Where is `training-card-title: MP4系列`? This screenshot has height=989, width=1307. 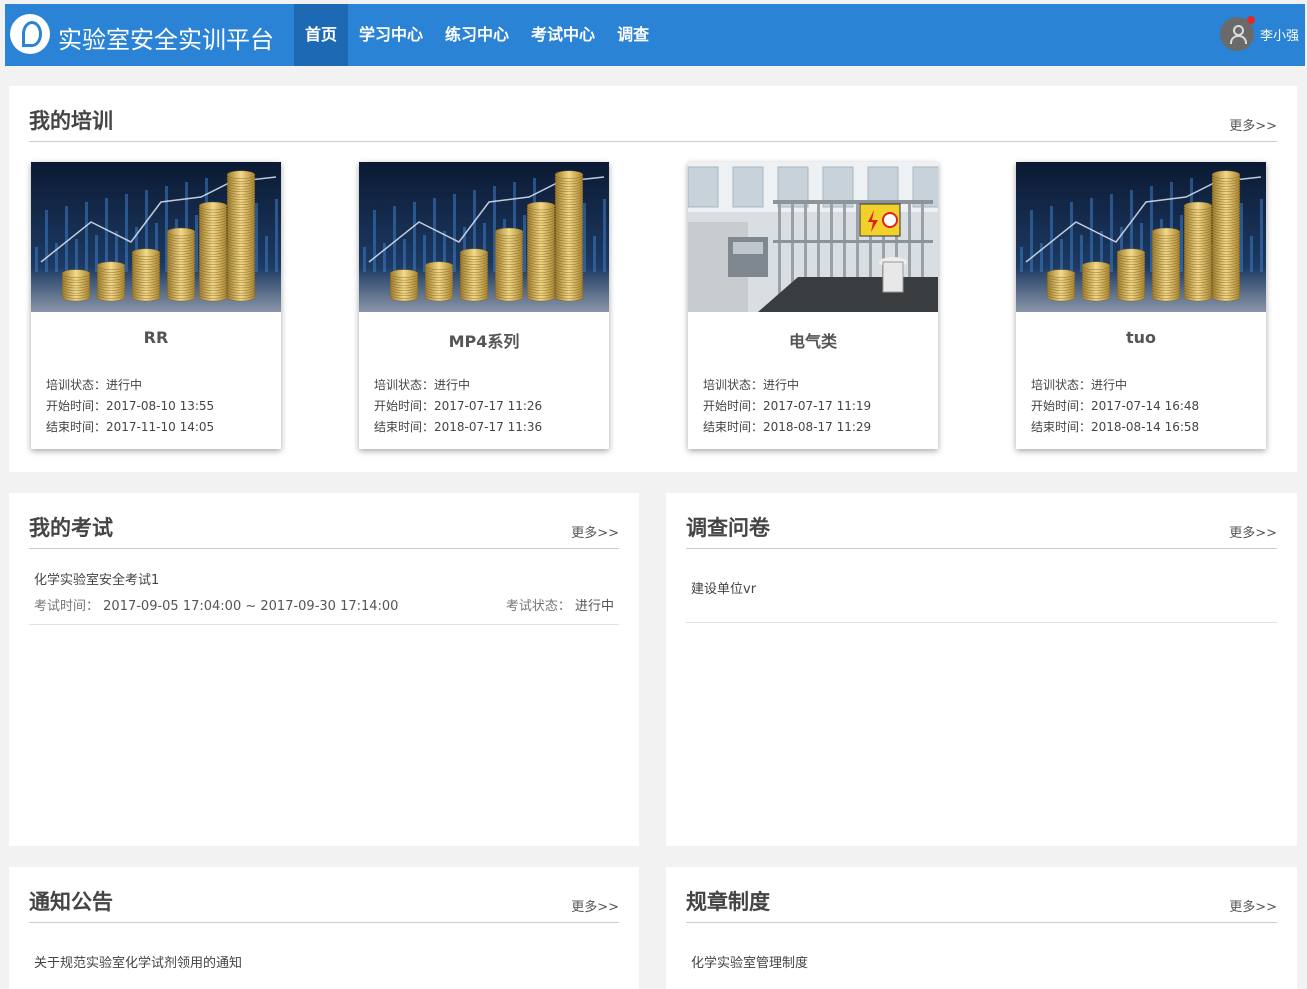 training-card-title: MP4系列 is located at coordinates (484, 341).